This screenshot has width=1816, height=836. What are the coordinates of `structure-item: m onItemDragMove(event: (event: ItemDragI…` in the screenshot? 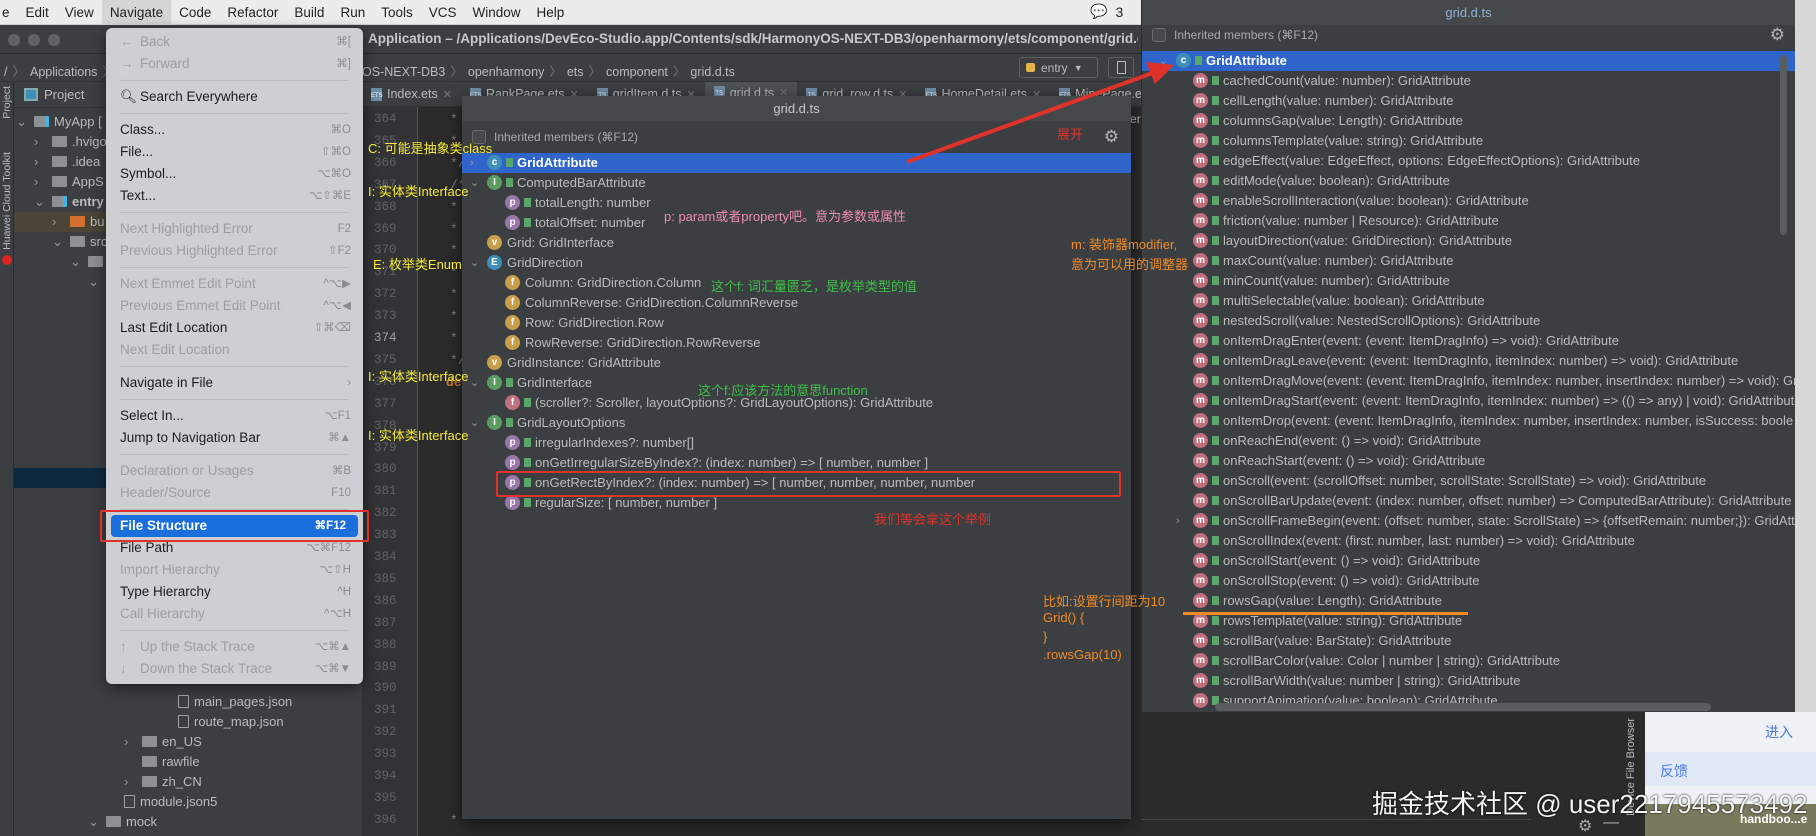 It's located at (1469, 381).